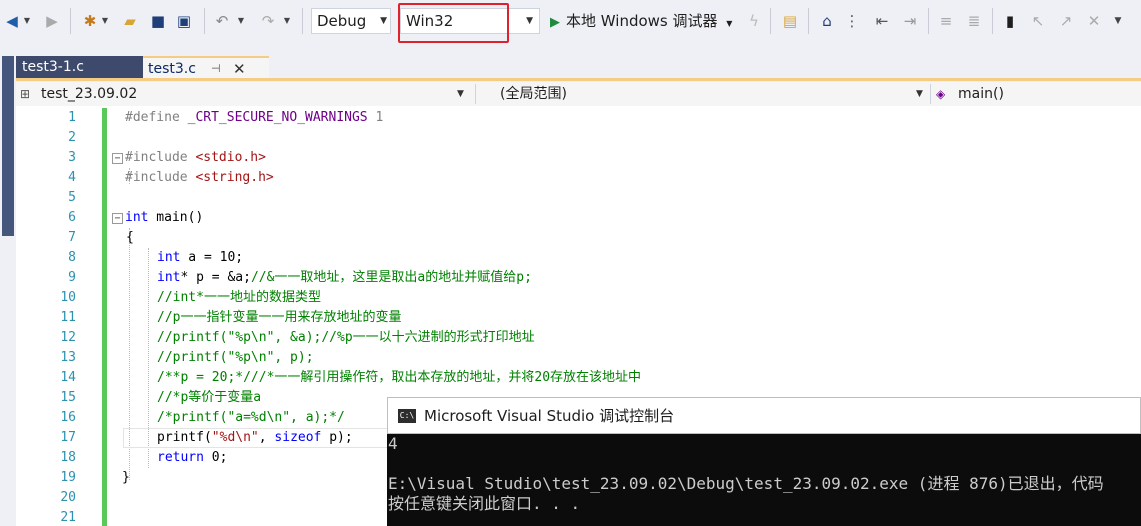 This screenshot has height=526, width=1141. I want to click on line-number: 9, so click(72, 277).